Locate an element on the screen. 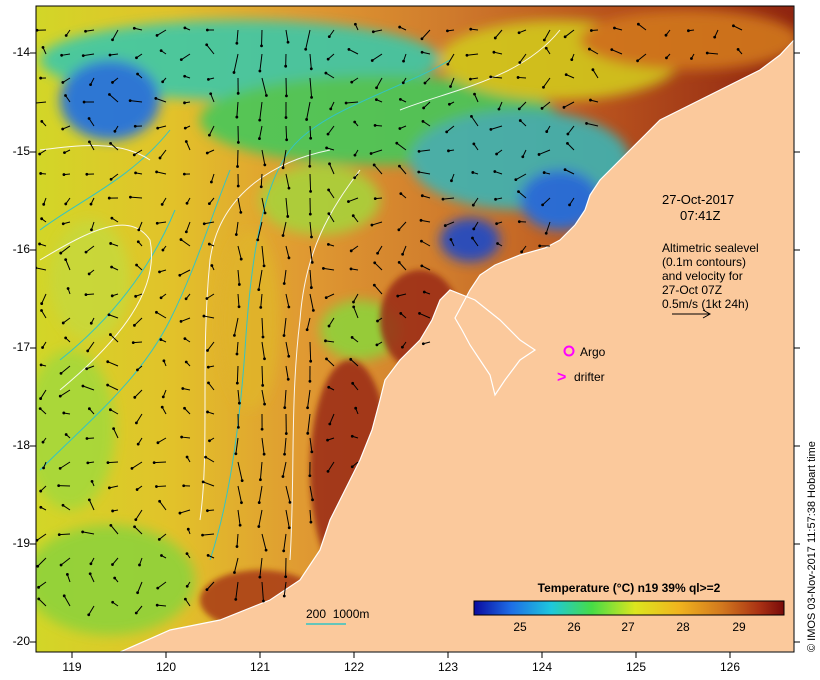 The image size is (820, 680). colorbar-tick: 26 is located at coordinates (574, 627).